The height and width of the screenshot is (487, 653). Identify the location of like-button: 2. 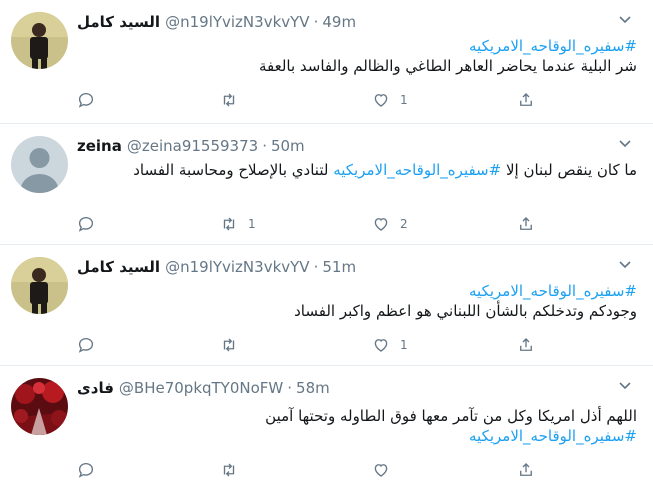
(390, 224).